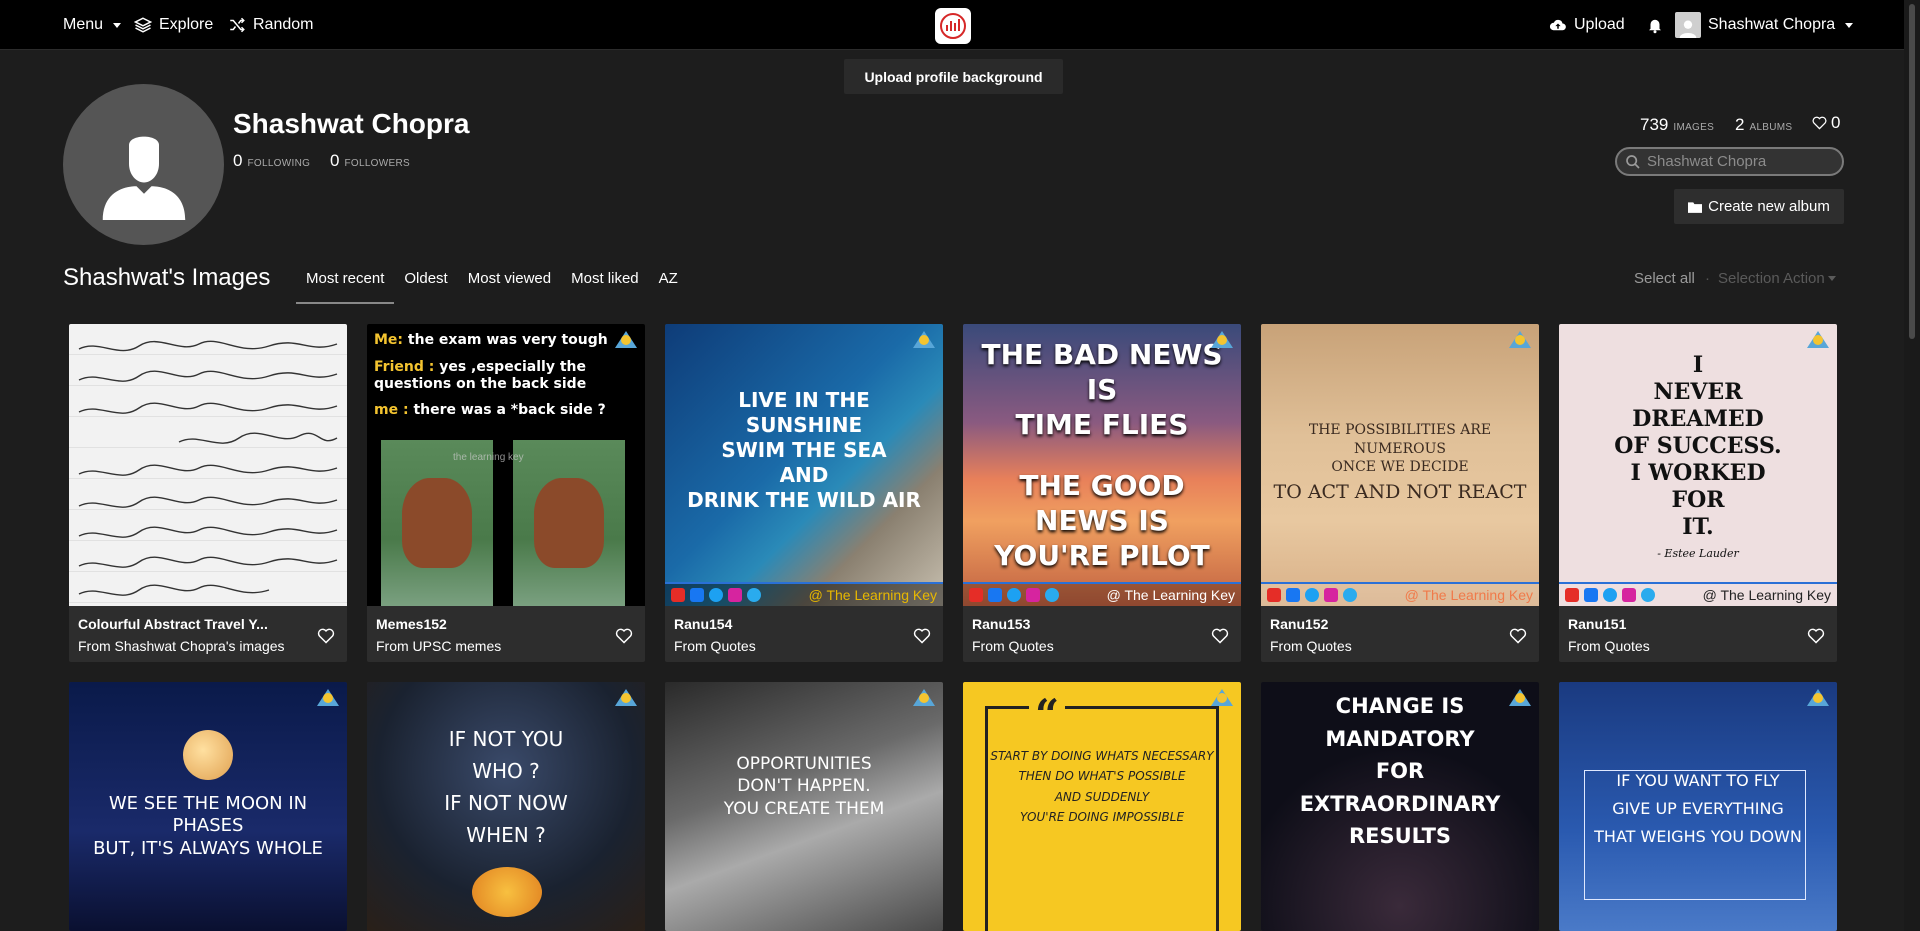 The height and width of the screenshot is (931, 1920). What do you see at coordinates (488, 624) in the screenshot?
I see `card-title: Memes152` at bounding box center [488, 624].